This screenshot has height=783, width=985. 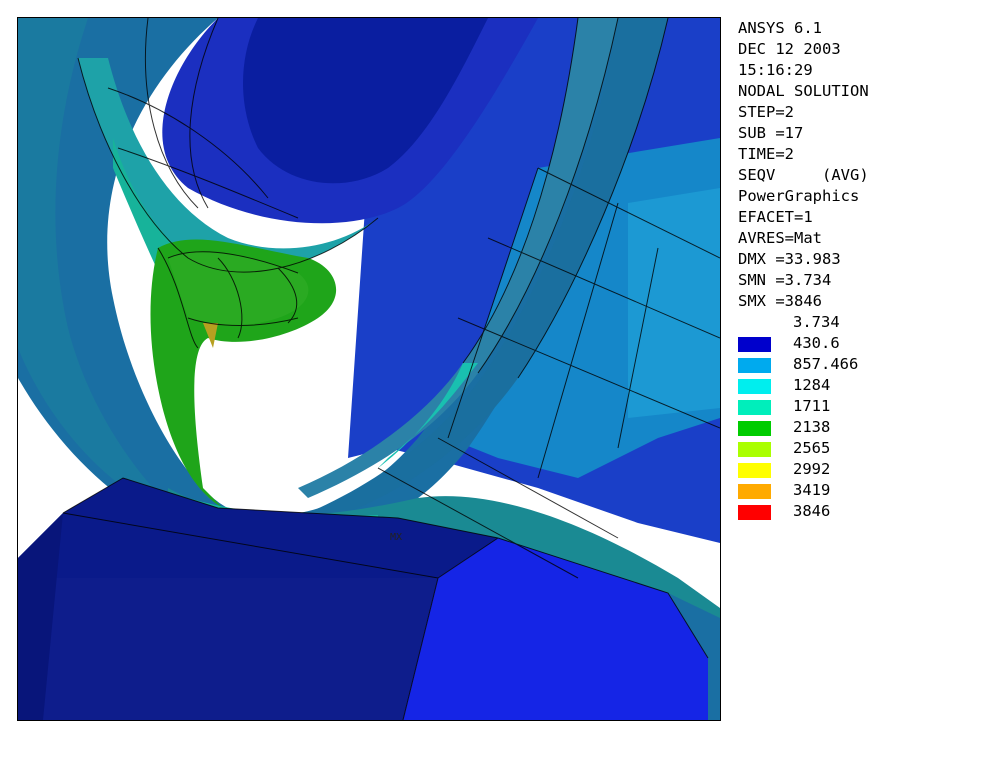 I want to click on info-smx: SMX =3846, so click(x=780, y=301).